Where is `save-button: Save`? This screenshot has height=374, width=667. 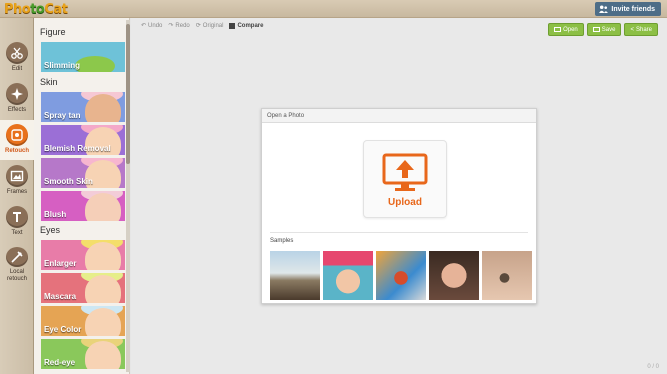 save-button: Save is located at coordinates (604, 29).